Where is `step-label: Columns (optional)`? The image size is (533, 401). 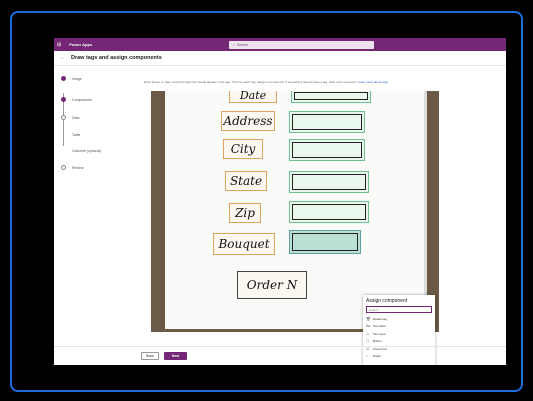
step-label: Columns (optional) is located at coordinates (87, 151).